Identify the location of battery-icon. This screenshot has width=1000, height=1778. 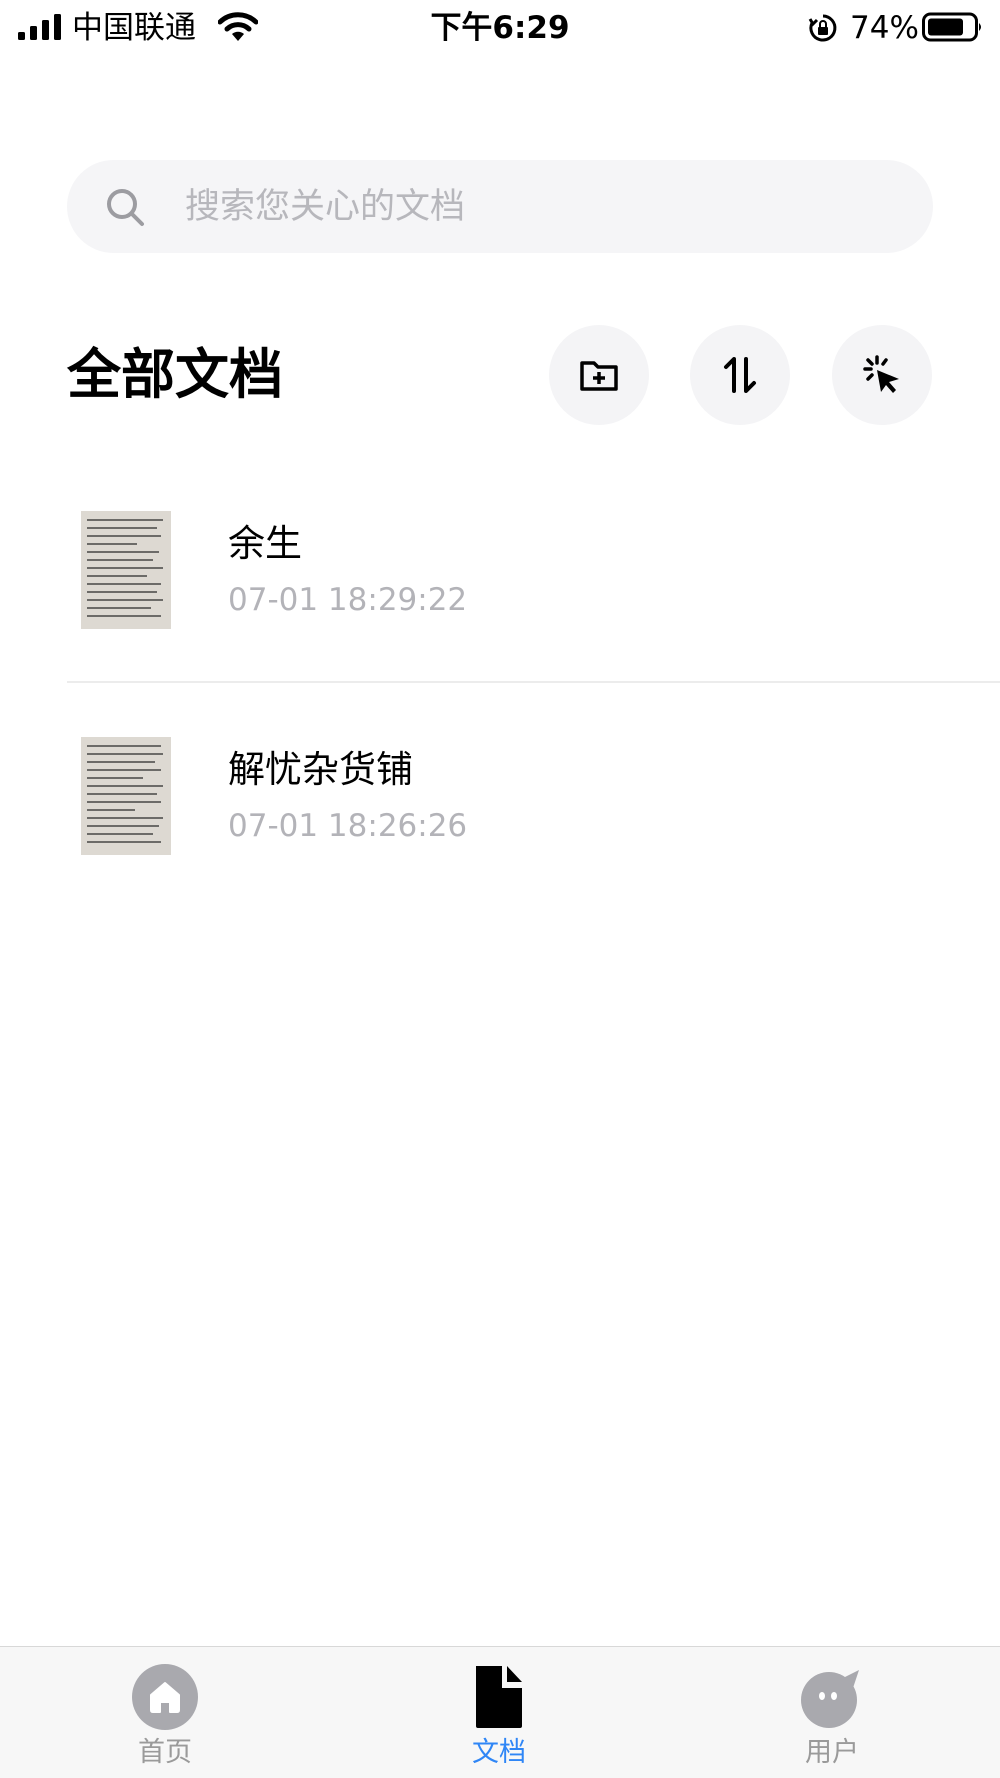
(951, 27).